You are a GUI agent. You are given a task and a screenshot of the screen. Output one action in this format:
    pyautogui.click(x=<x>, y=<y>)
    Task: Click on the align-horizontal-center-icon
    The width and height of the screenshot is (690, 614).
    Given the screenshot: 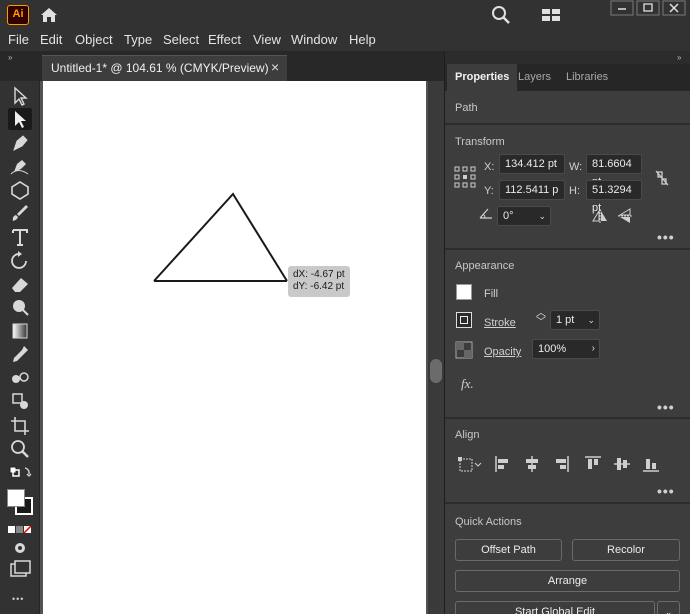 What is the action you would take?
    pyautogui.click(x=532, y=464)
    